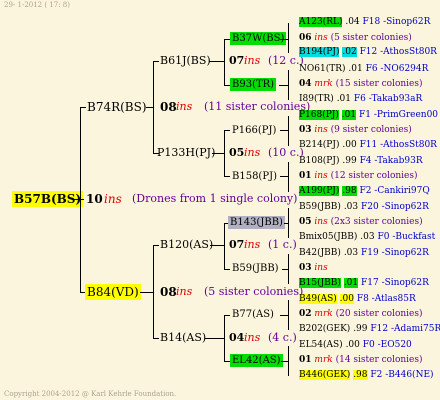  Describe the element at coordinates (168, 292) in the screenshot. I see `gen1-generation: 08` at that location.